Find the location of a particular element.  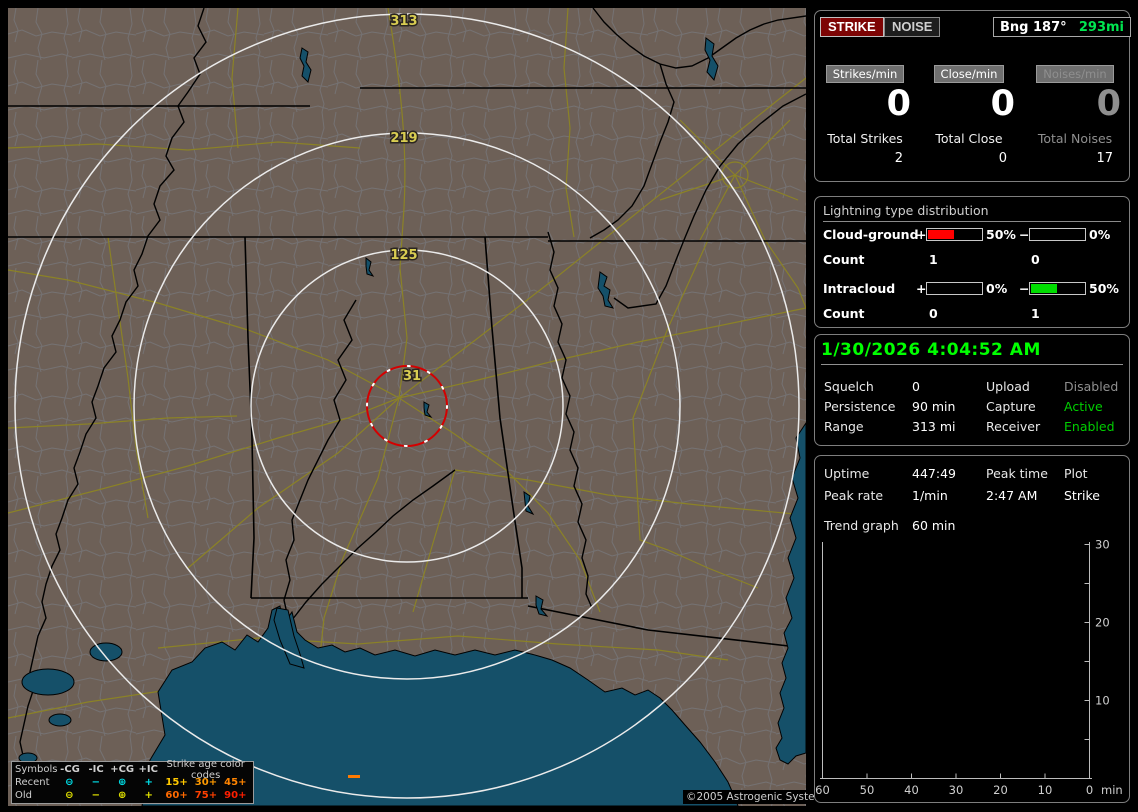

legend-old-label: Old is located at coordinates (23, 795).